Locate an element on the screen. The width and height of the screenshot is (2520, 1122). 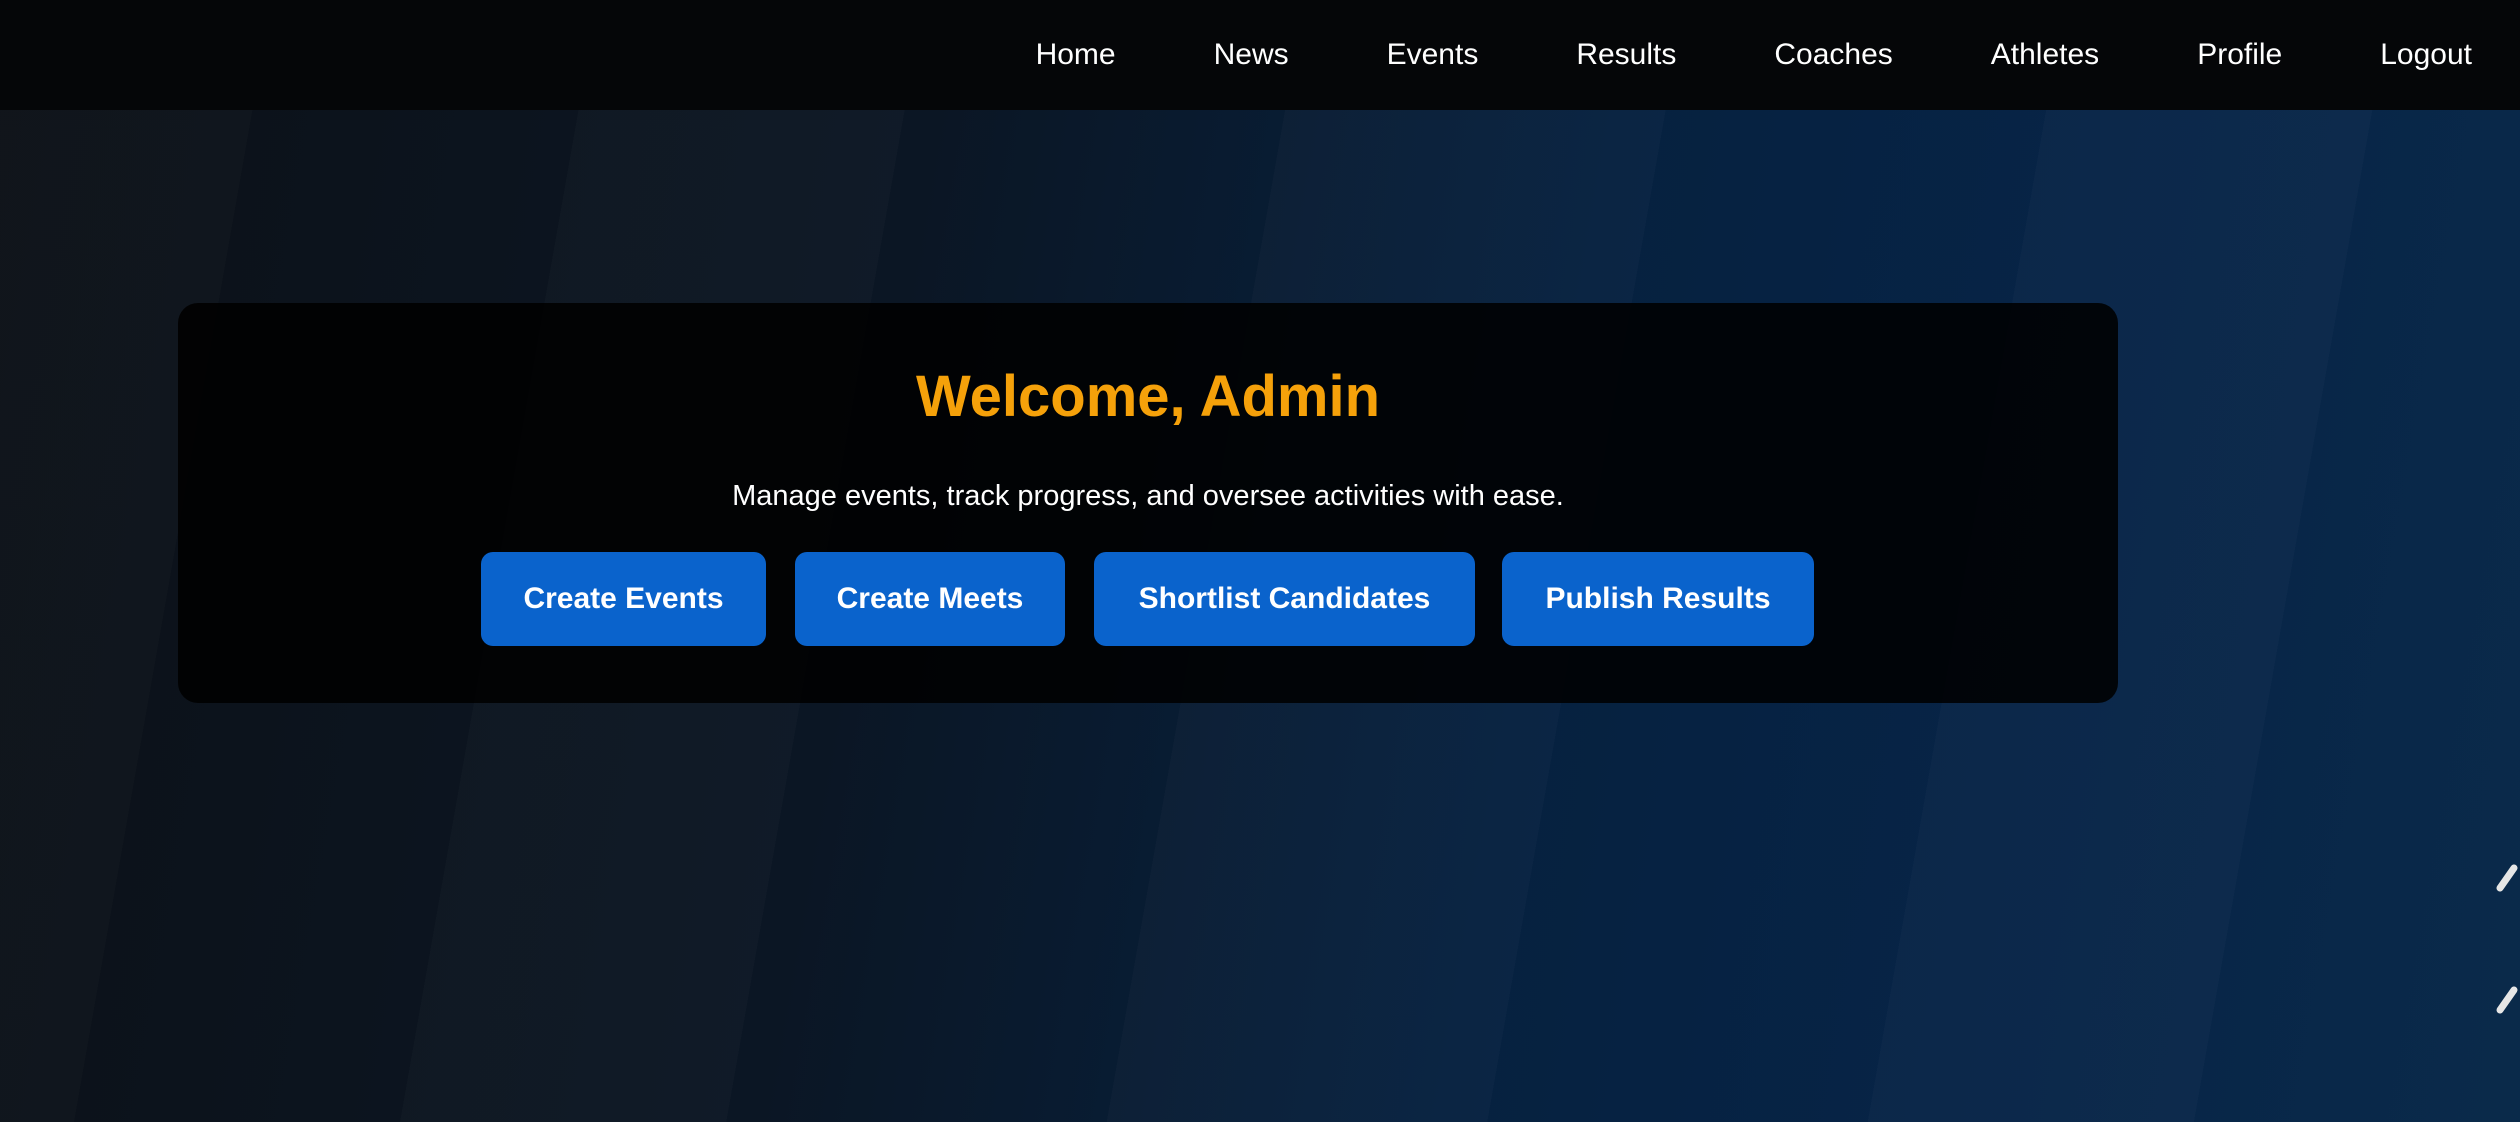
nav-news-link: News is located at coordinates (1251, 55).